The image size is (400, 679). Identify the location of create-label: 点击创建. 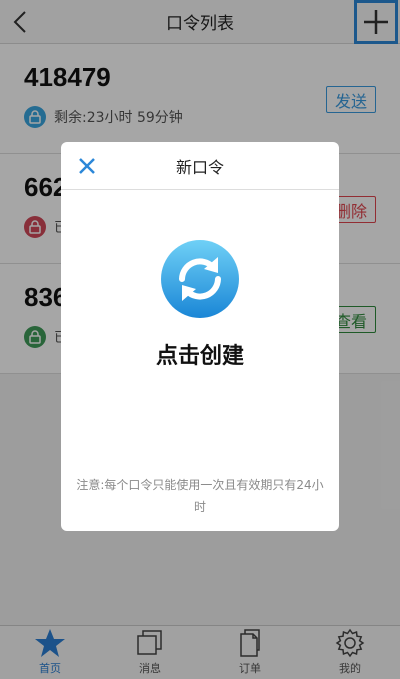
(199, 356).